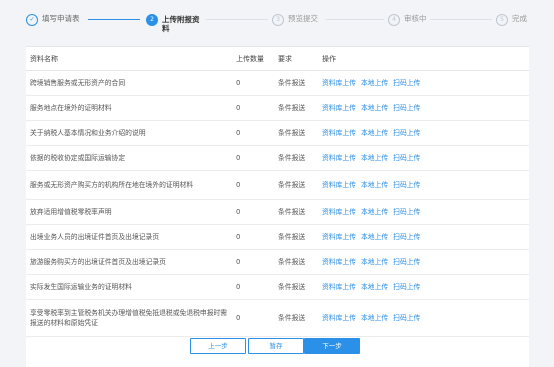 This screenshot has width=554, height=367. What do you see at coordinates (394, 20) in the screenshot?
I see `step-number-badge: 4` at bounding box center [394, 20].